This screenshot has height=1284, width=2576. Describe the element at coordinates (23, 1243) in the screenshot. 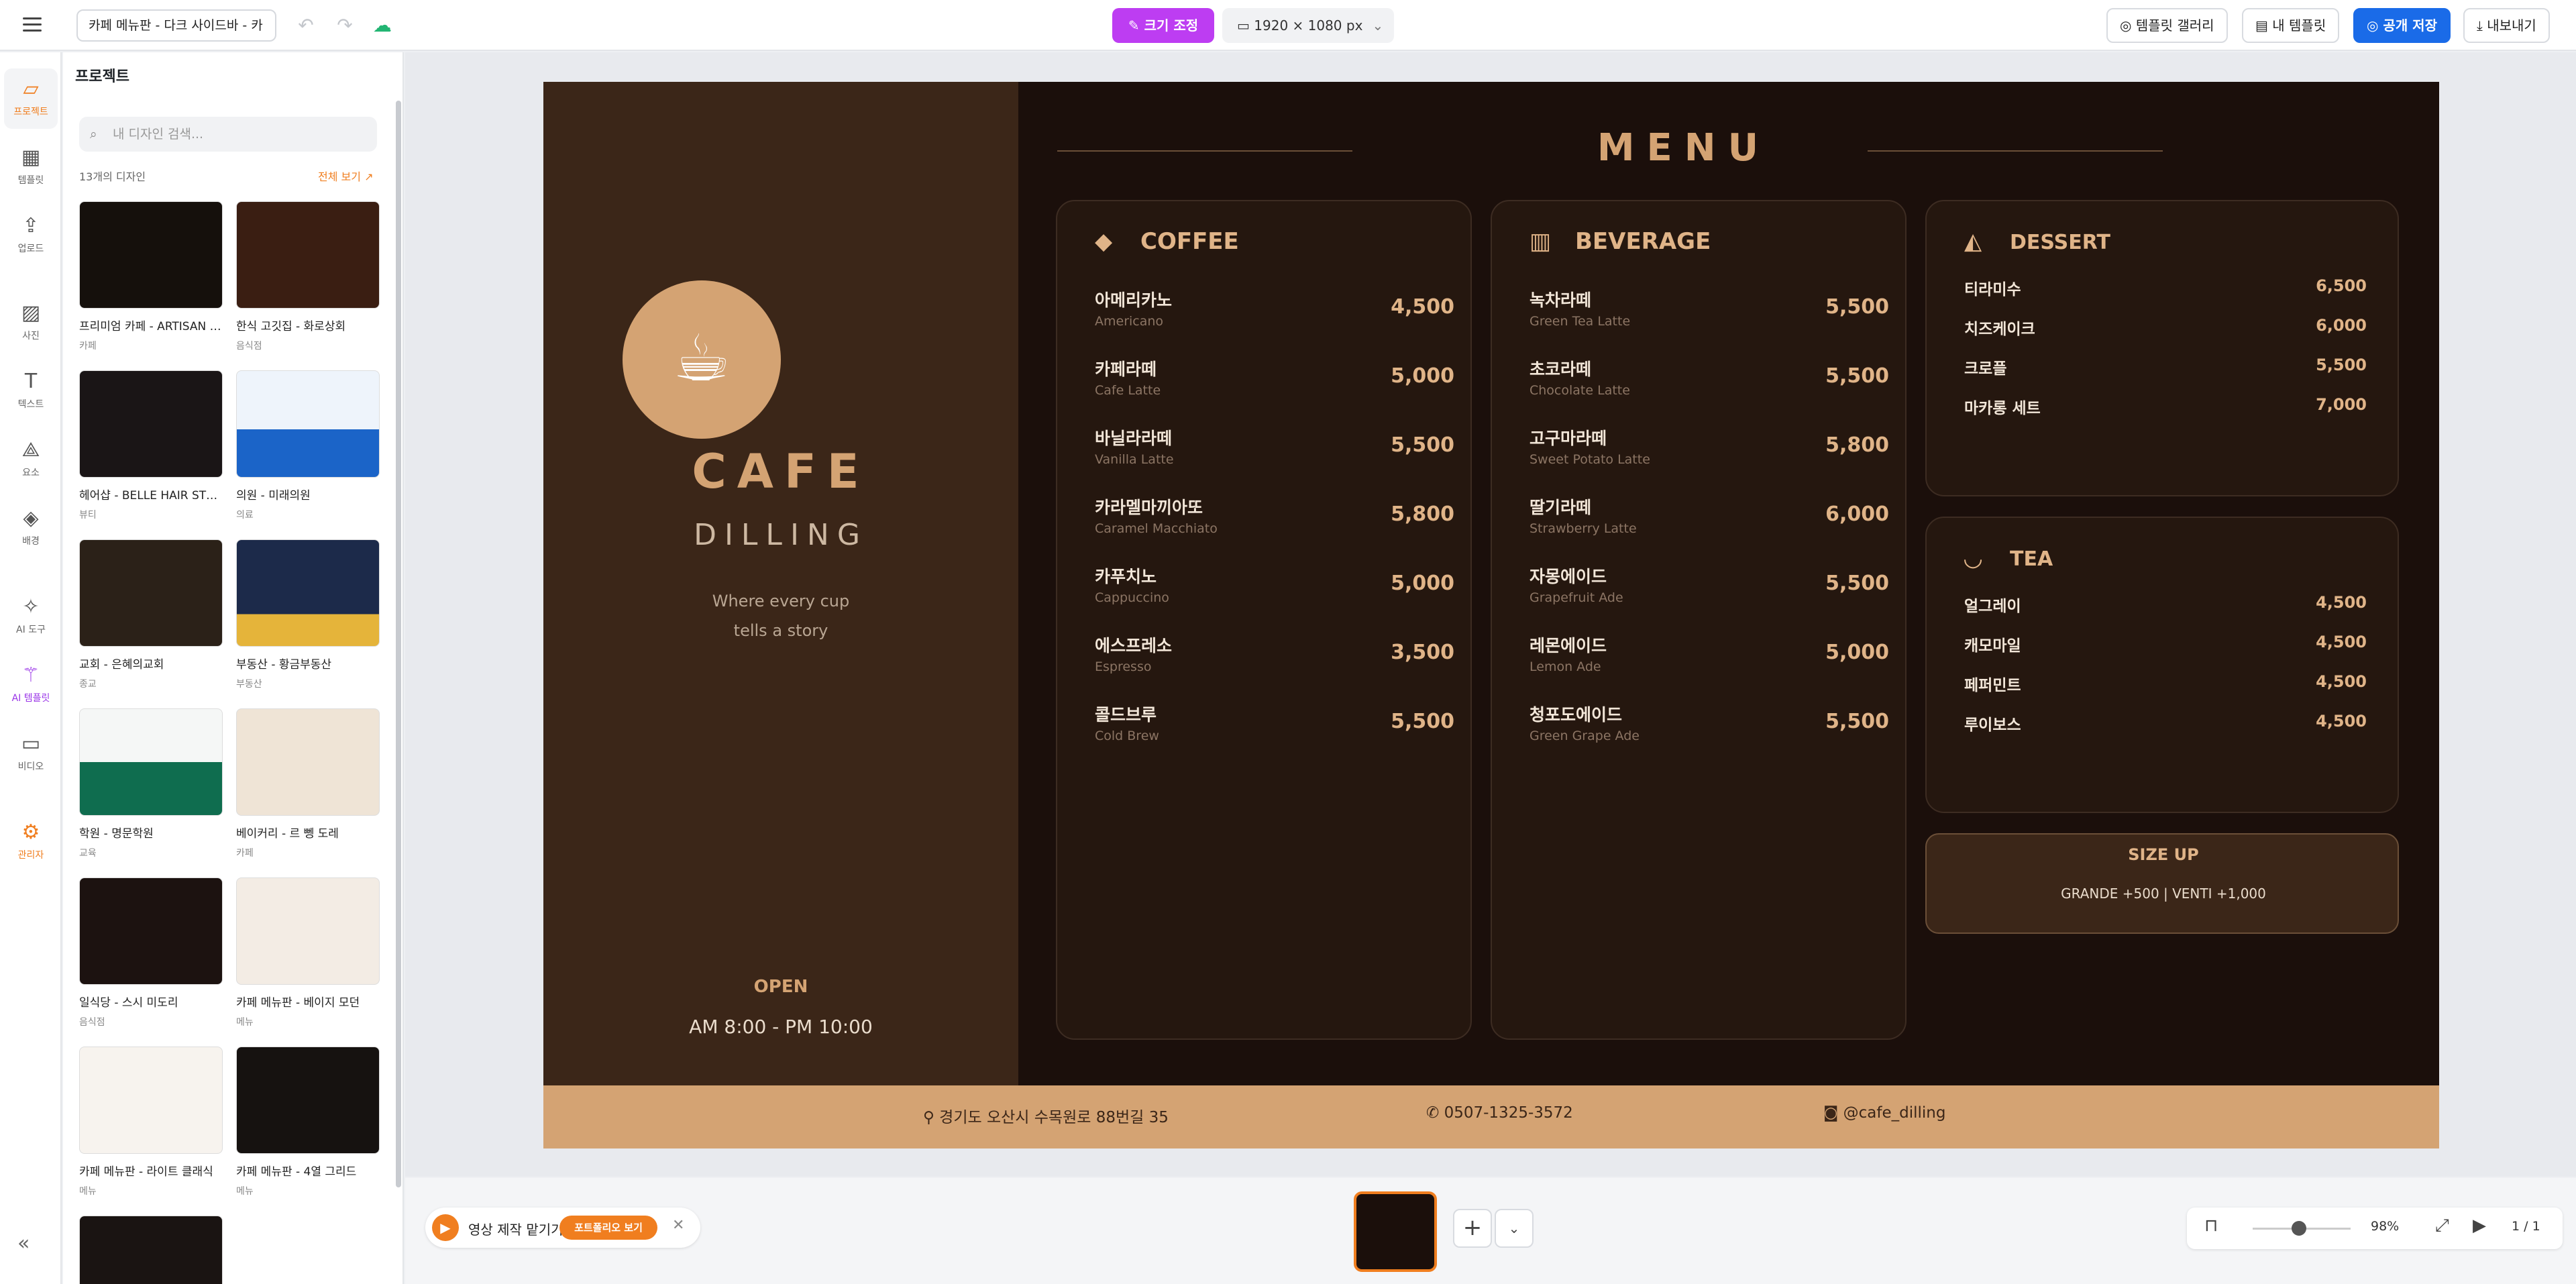

I see `collapse-sidebar-icon: «` at that location.